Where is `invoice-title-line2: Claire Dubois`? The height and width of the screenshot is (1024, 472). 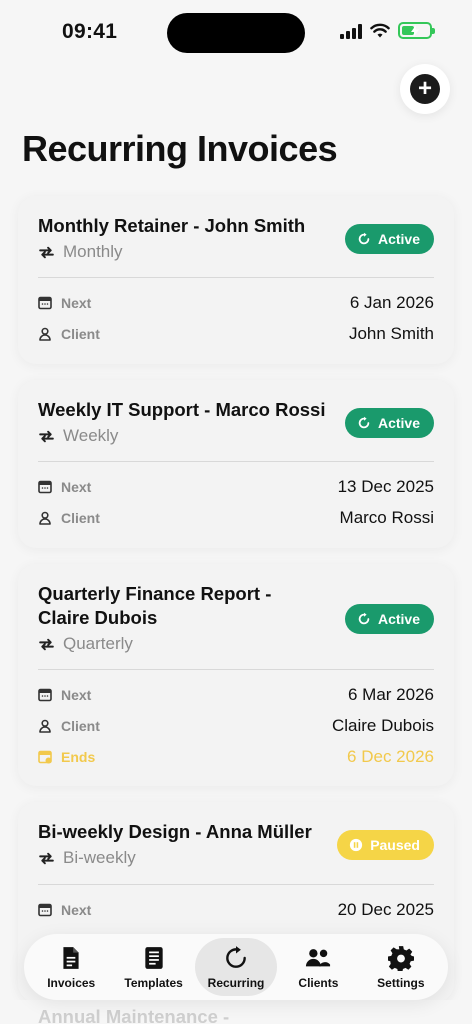
invoice-title-line2: Claire Dubois is located at coordinates (98, 617).